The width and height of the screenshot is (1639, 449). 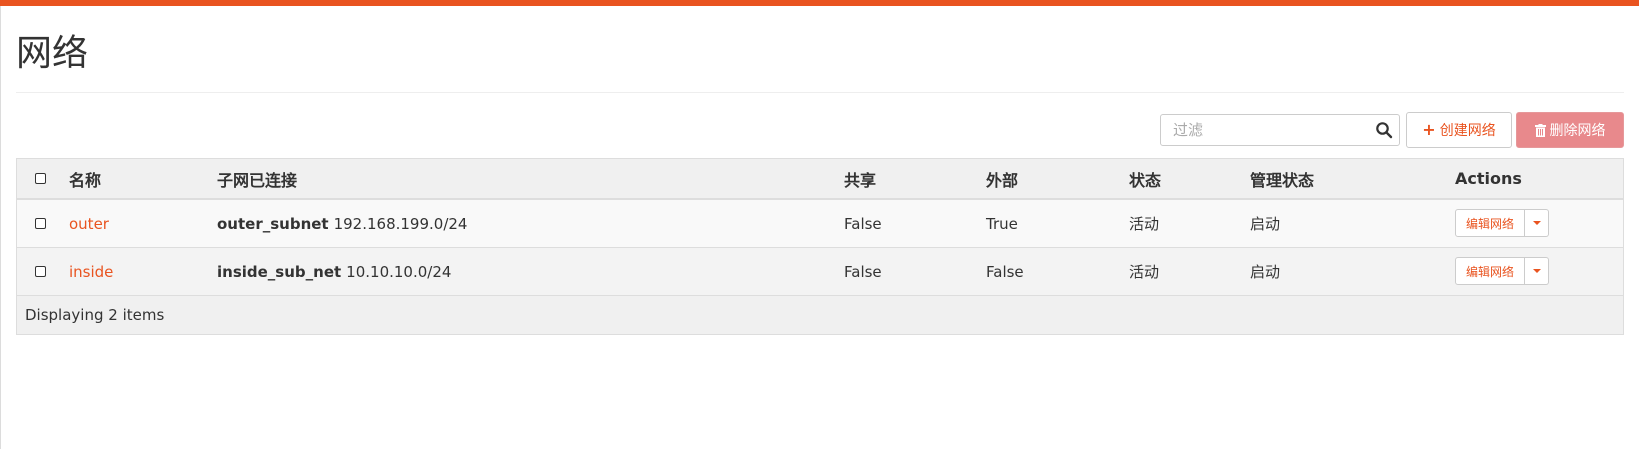 I want to click on delete-network-label: 删除网络, so click(x=1577, y=131).